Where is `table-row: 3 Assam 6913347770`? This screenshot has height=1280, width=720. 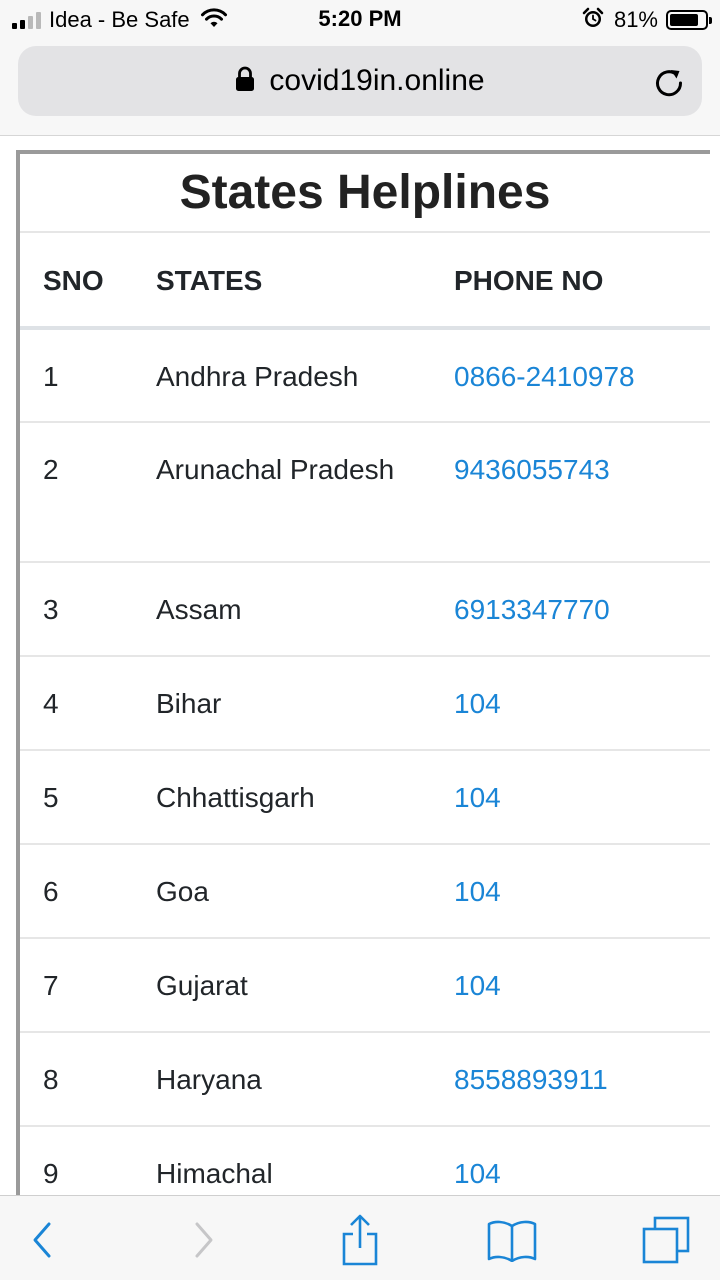 table-row: 3 Assam 6913347770 is located at coordinates (365, 609).